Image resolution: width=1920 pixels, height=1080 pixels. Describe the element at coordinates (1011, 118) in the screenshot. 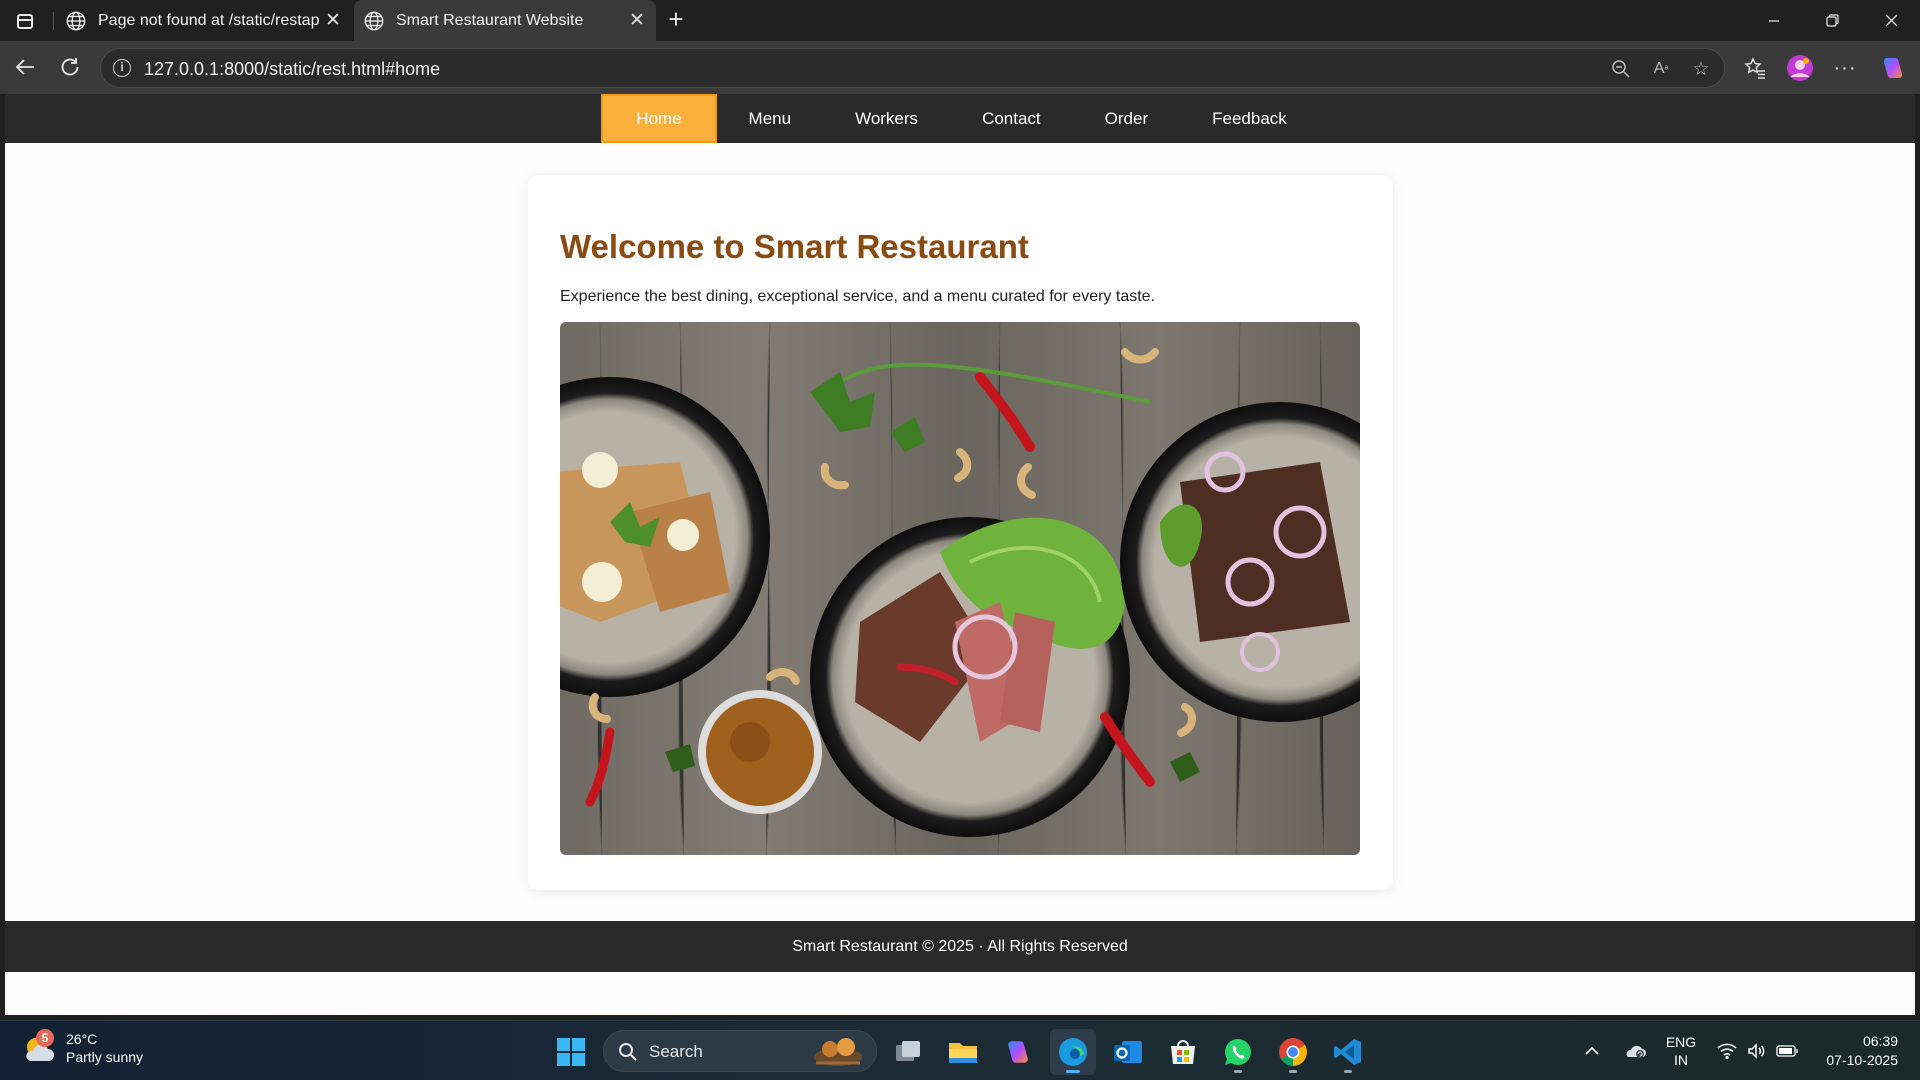

I see `nav-contact: Contact` at that location.